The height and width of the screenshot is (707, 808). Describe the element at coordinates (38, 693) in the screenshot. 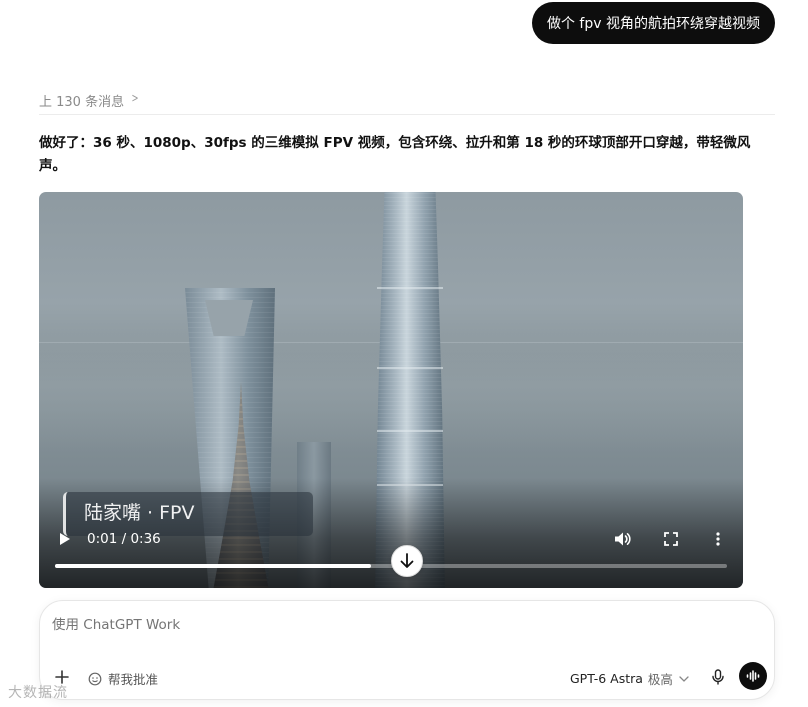

I see `watermark: 大数据流` at that location.